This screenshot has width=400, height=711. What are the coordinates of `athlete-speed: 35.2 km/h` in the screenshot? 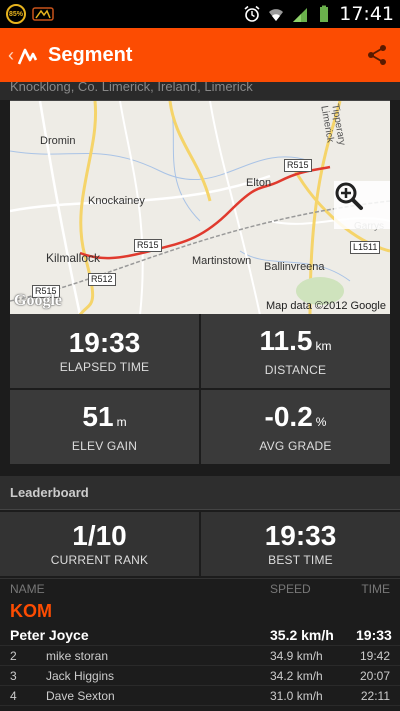 It's located at (302, 634).